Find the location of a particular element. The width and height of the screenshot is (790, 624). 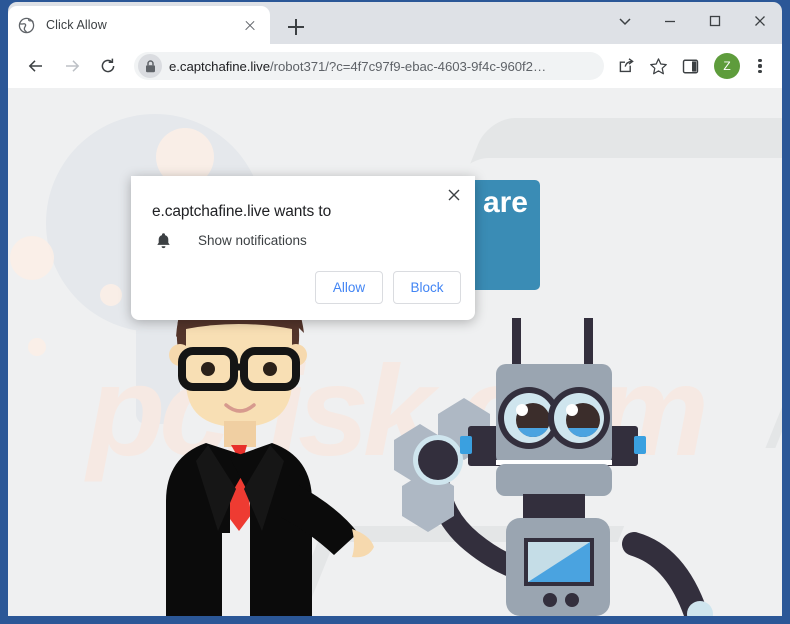

chrome-menu-button is located at coordinates (760, 66).